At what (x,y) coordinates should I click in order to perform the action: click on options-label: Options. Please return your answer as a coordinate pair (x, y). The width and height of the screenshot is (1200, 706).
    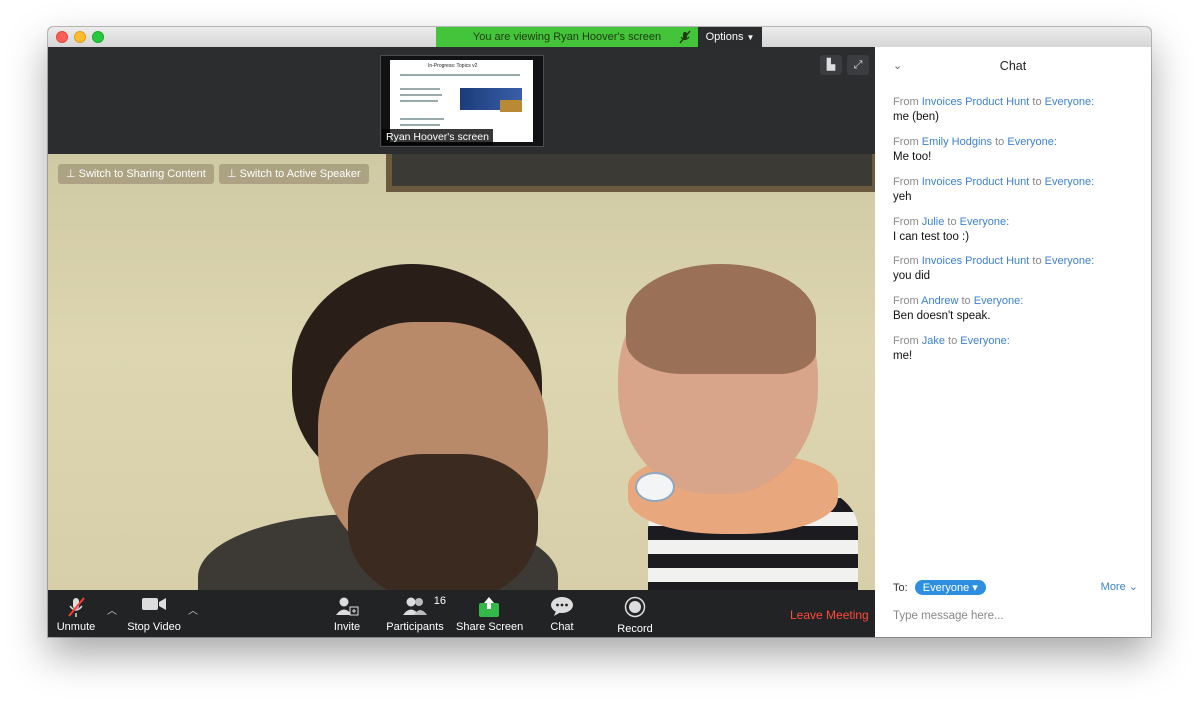
    Looking at the image, I should click on (724, 37).